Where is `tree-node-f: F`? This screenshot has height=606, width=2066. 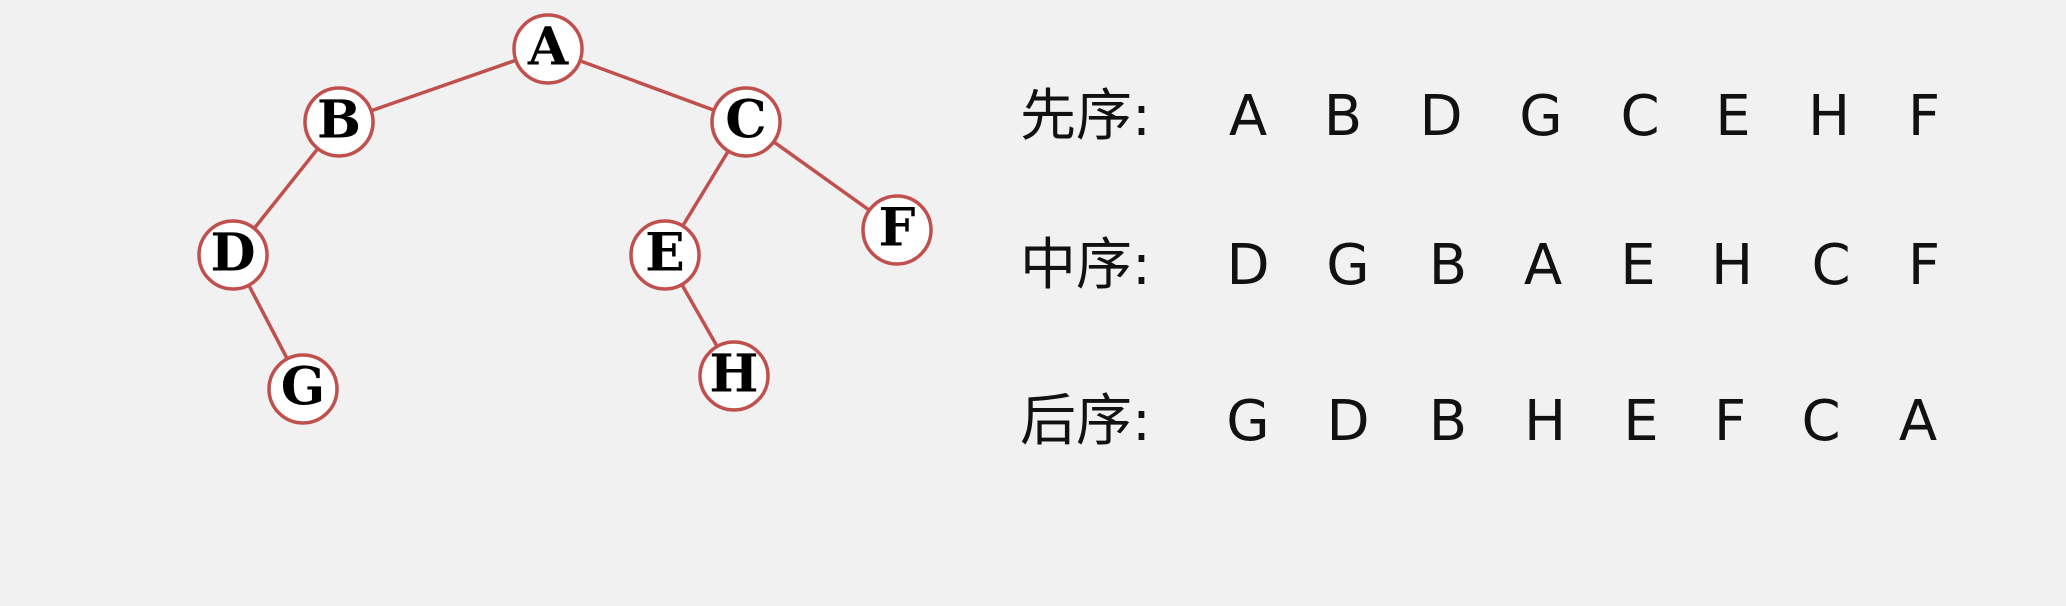
tree-node-f: F is located at coordinates (897, 230).